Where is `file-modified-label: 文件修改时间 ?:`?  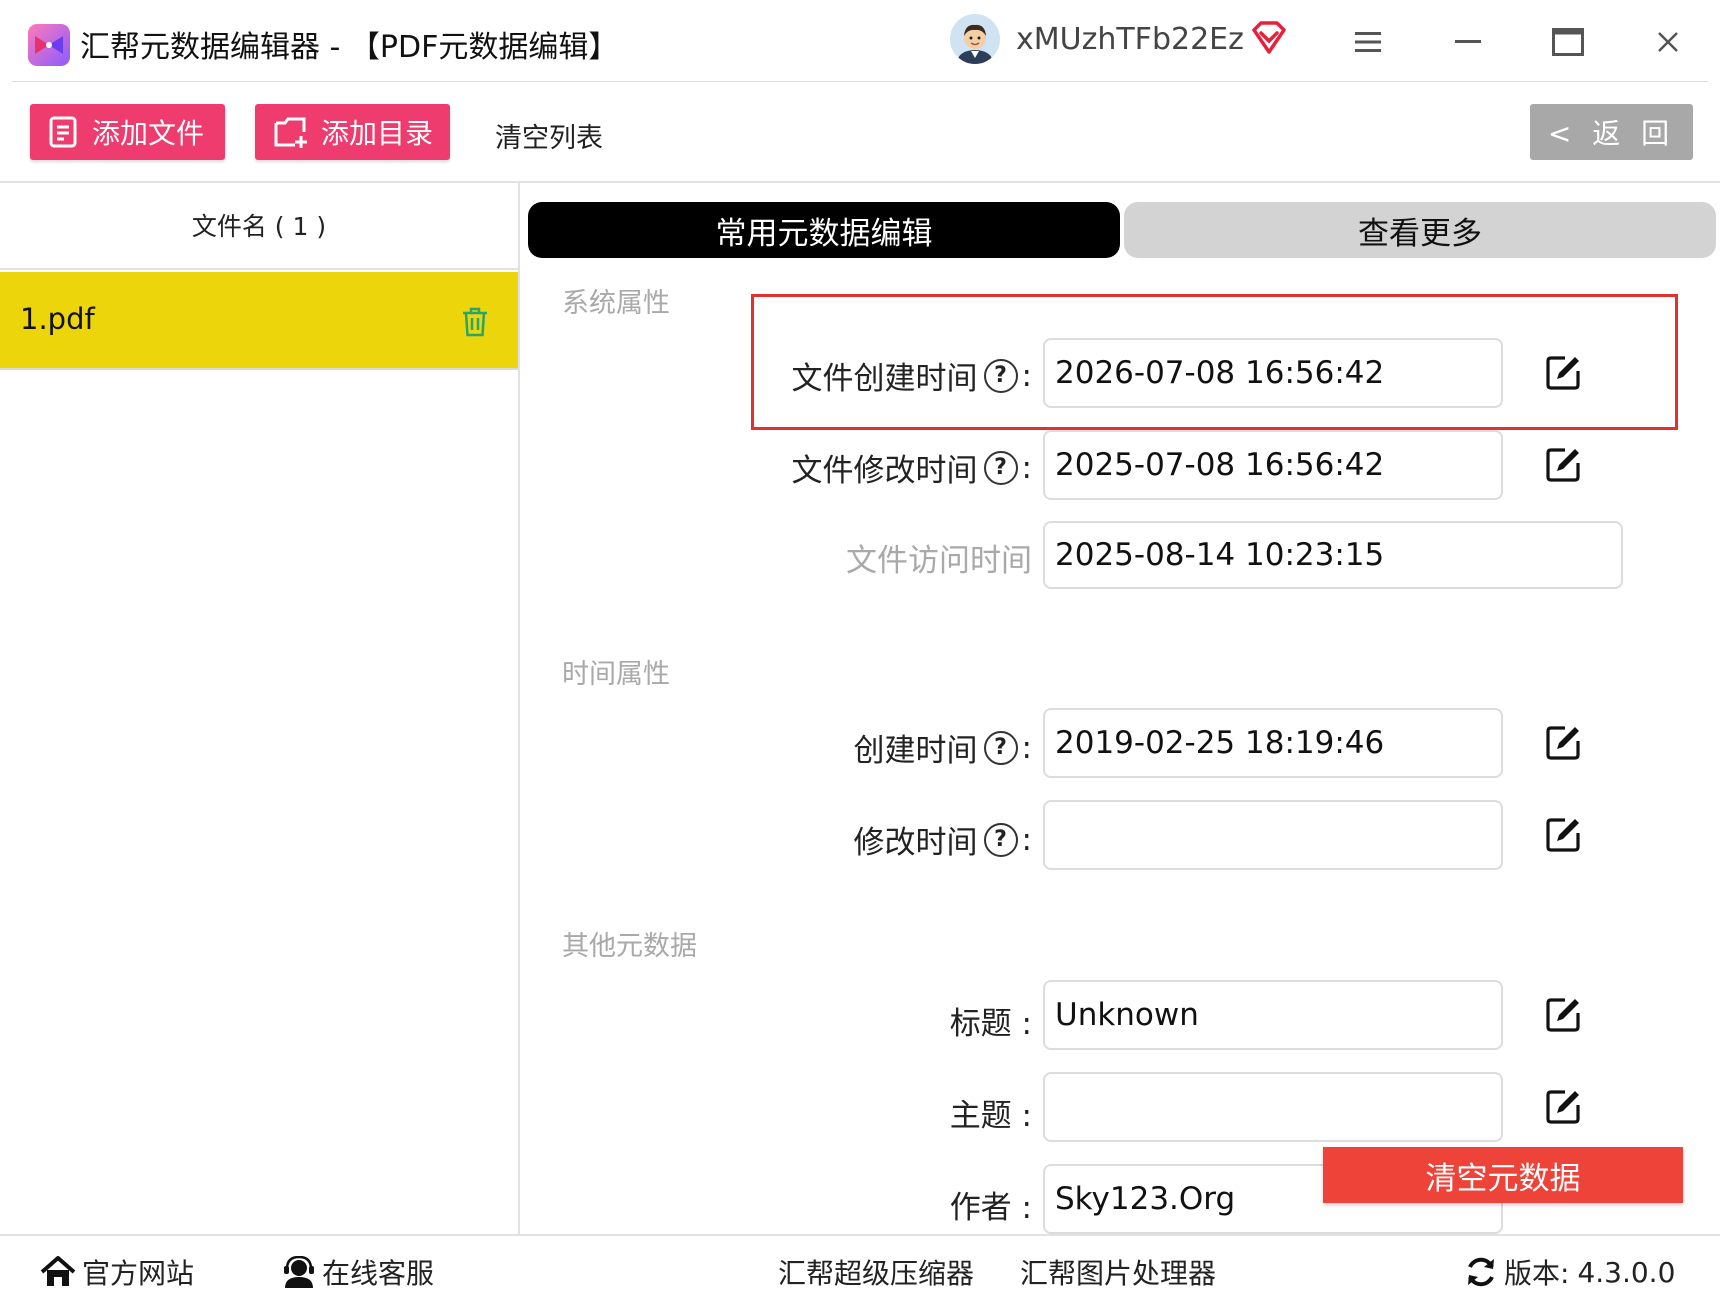 file-modified-label: 文件修改时间 ?: is located at coordinates (912, 467).